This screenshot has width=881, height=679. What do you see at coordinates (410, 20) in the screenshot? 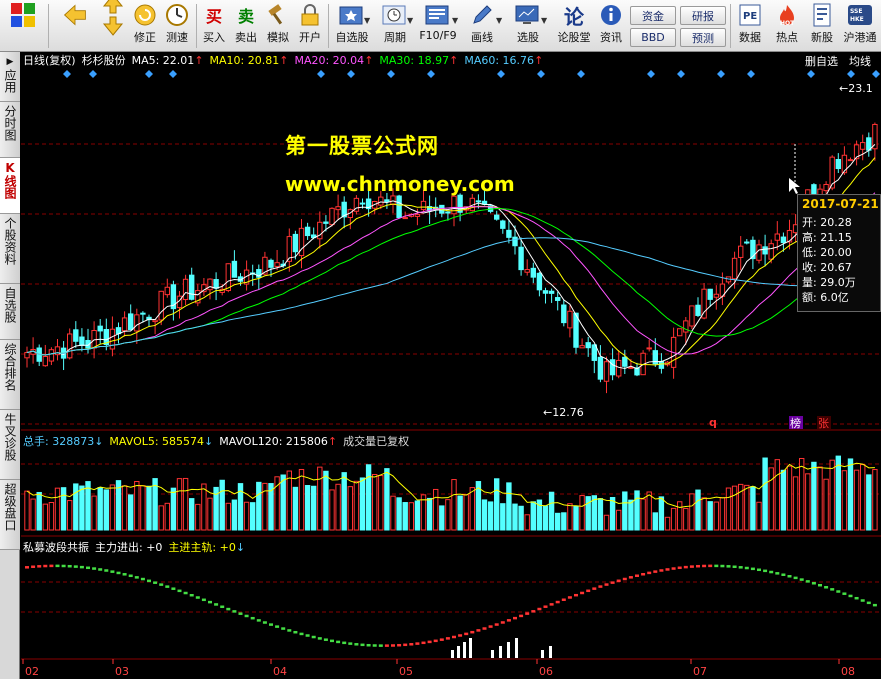
I see `period-dropdown-icon: ▼` at bounding box center [410, 20].